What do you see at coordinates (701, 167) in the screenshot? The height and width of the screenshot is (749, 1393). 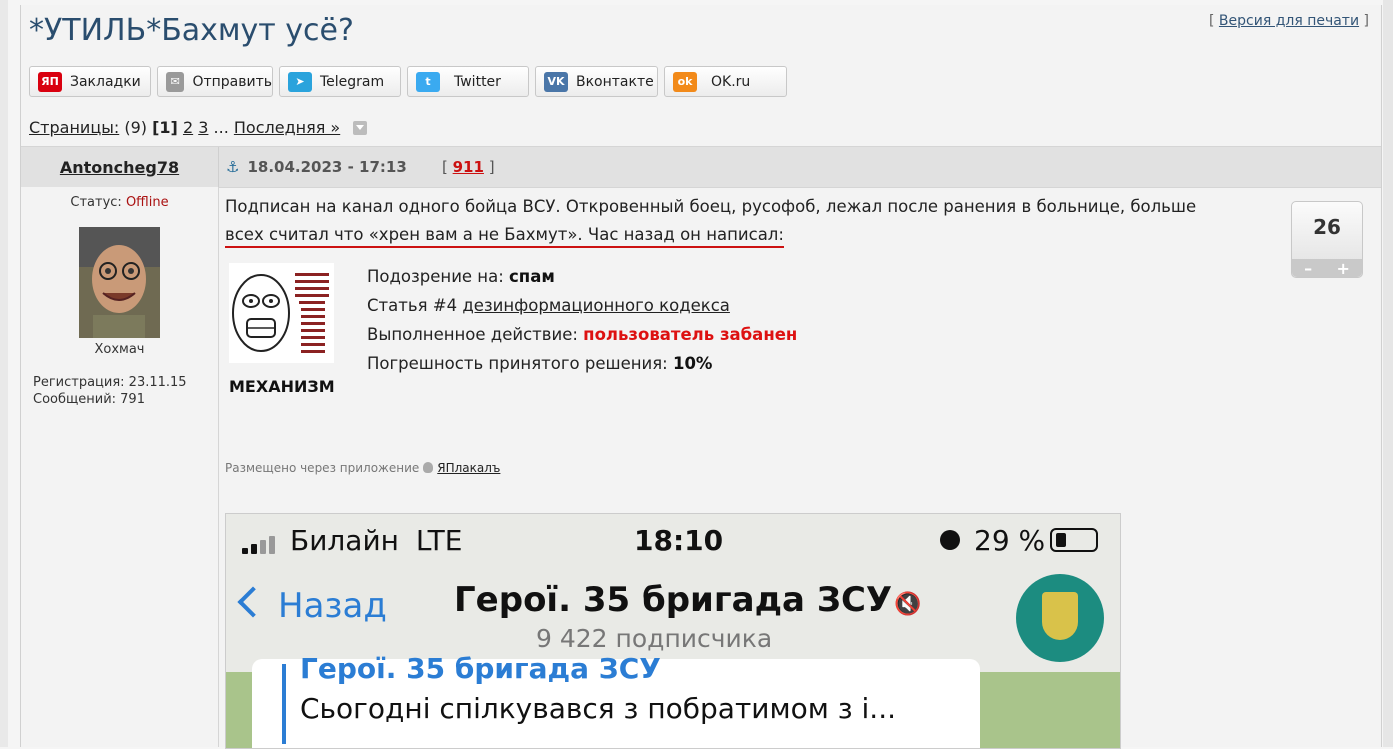 I see `post-header: Antoncheg78 ⚓ 18.04.2023 - 17:13 [ 911 ]` at bounding box center [701, 167].